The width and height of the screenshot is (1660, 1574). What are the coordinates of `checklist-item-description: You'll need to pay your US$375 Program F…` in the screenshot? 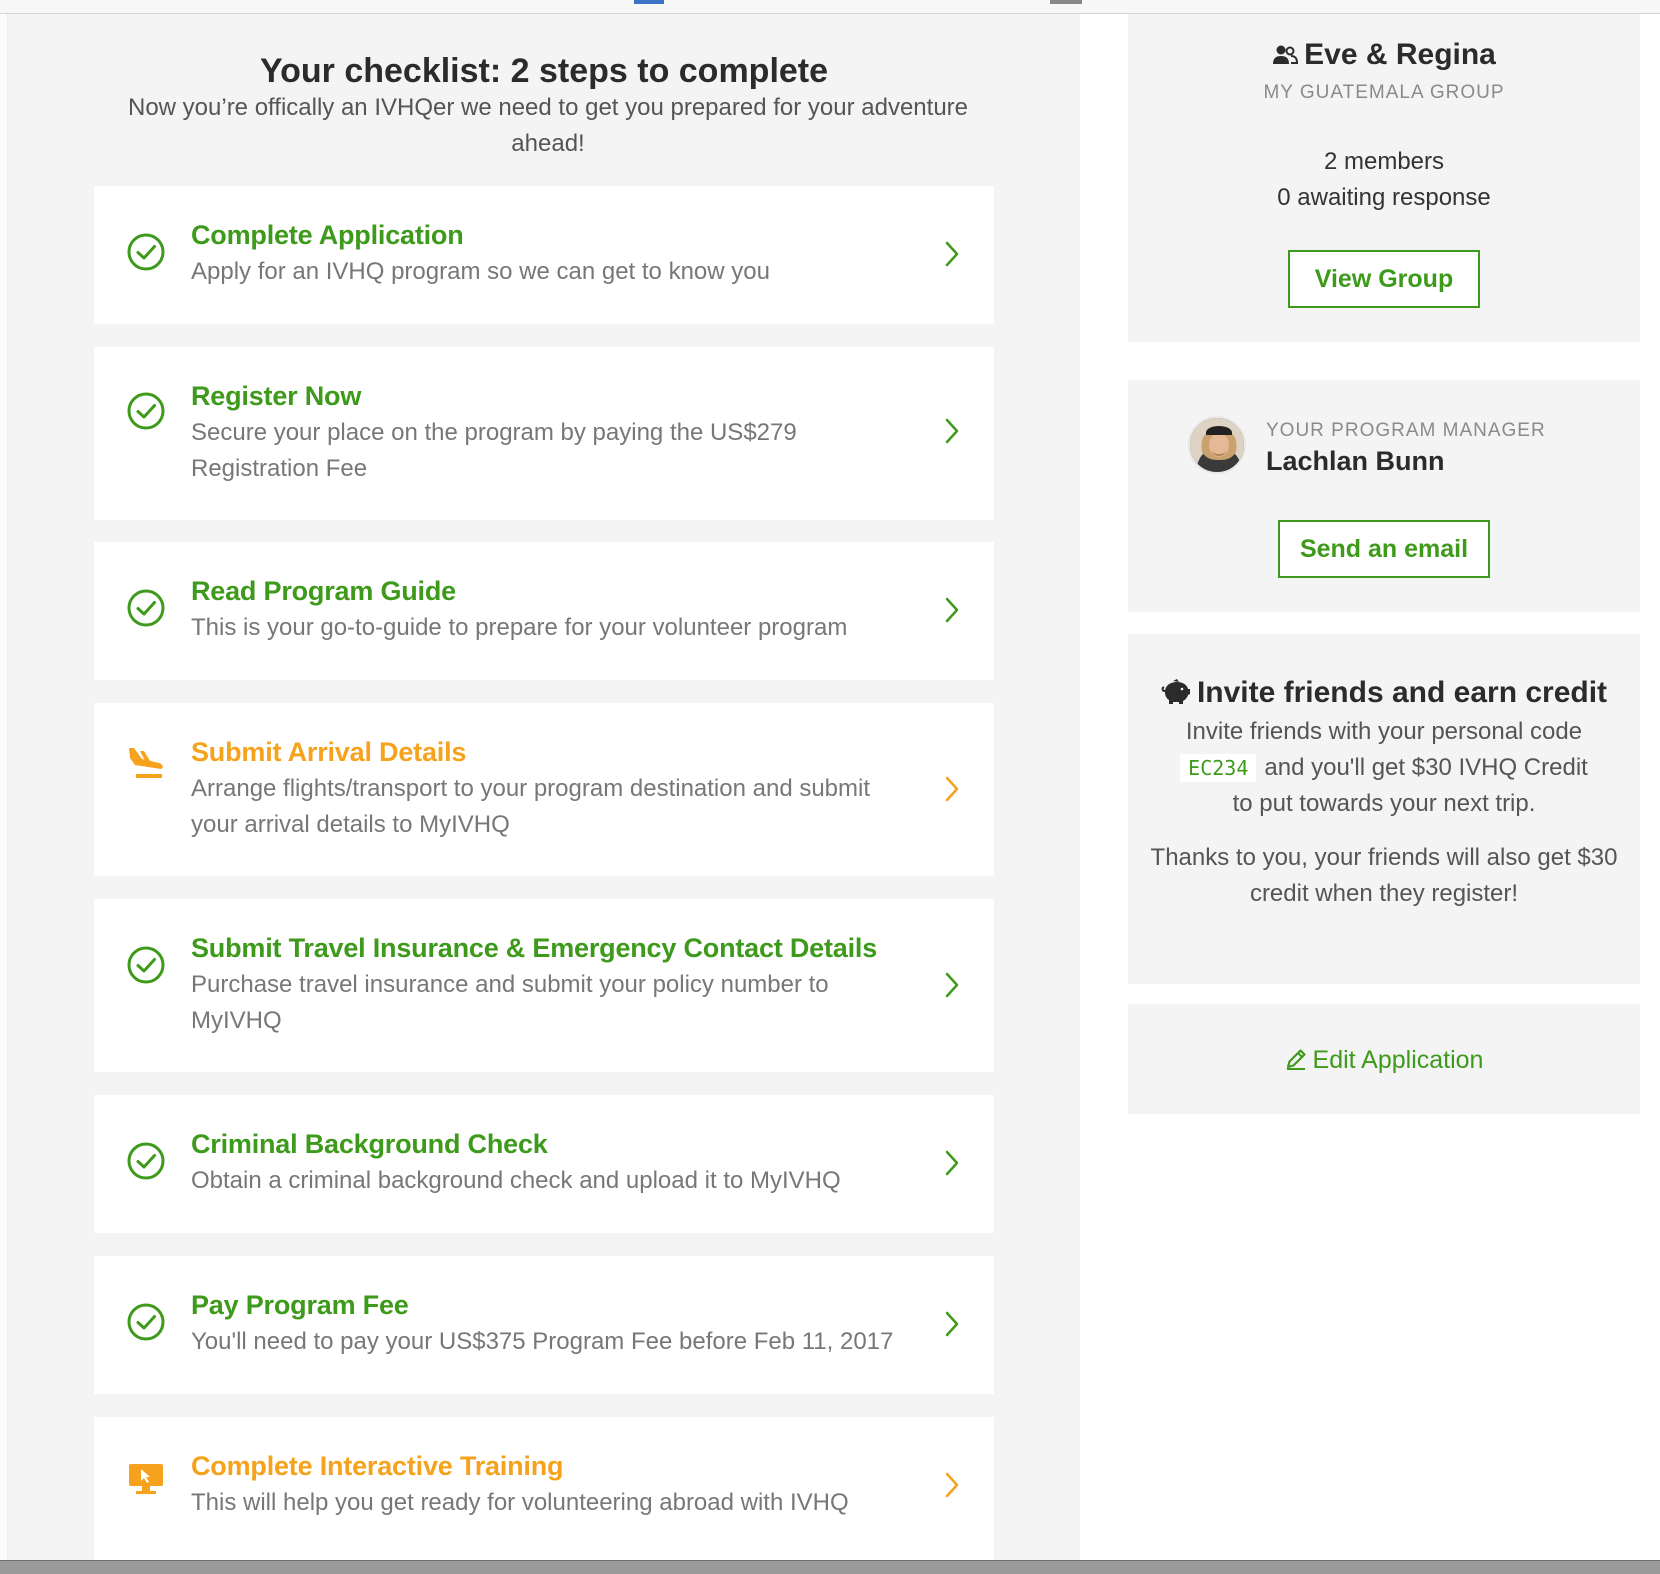 It's located at (542, 1341).